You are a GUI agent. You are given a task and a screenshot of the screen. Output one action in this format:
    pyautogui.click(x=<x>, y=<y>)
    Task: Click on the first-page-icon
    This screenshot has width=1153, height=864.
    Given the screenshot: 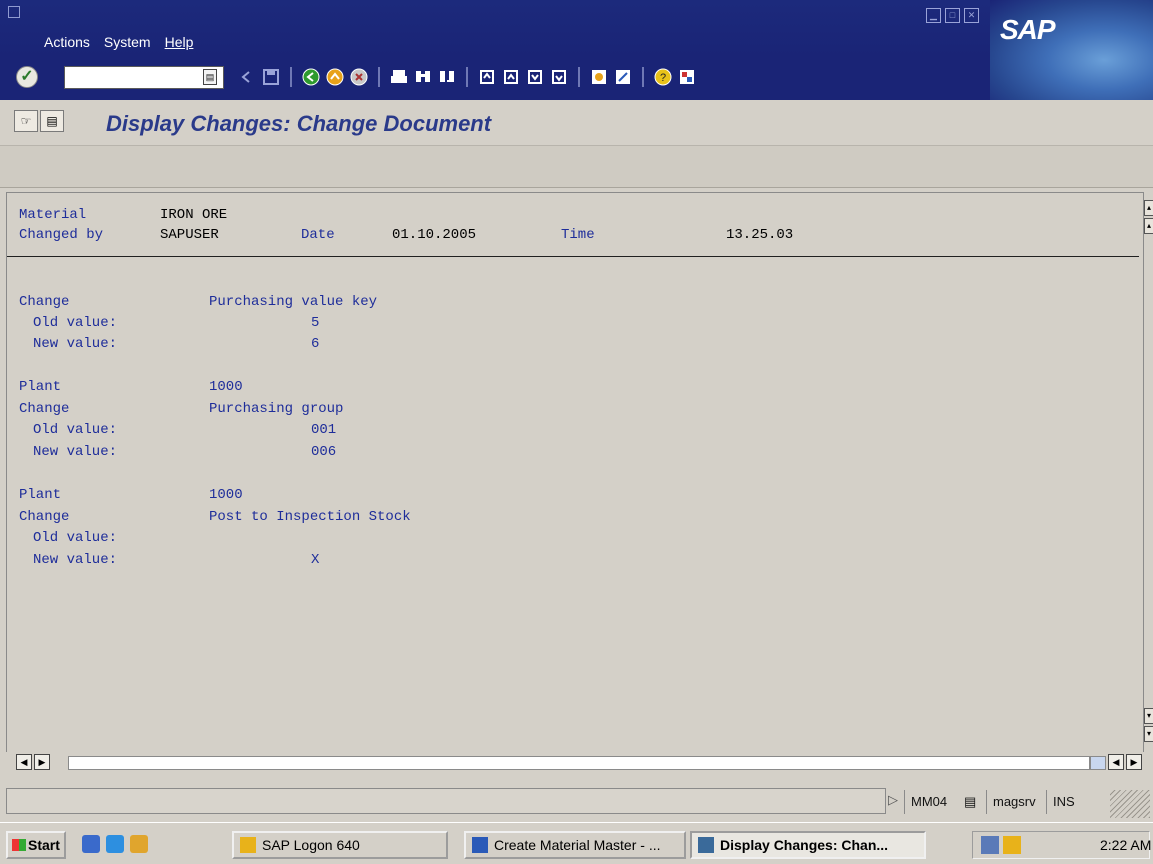 What is the action you would take?
    pyautogui.click(x=487, y=77)
    